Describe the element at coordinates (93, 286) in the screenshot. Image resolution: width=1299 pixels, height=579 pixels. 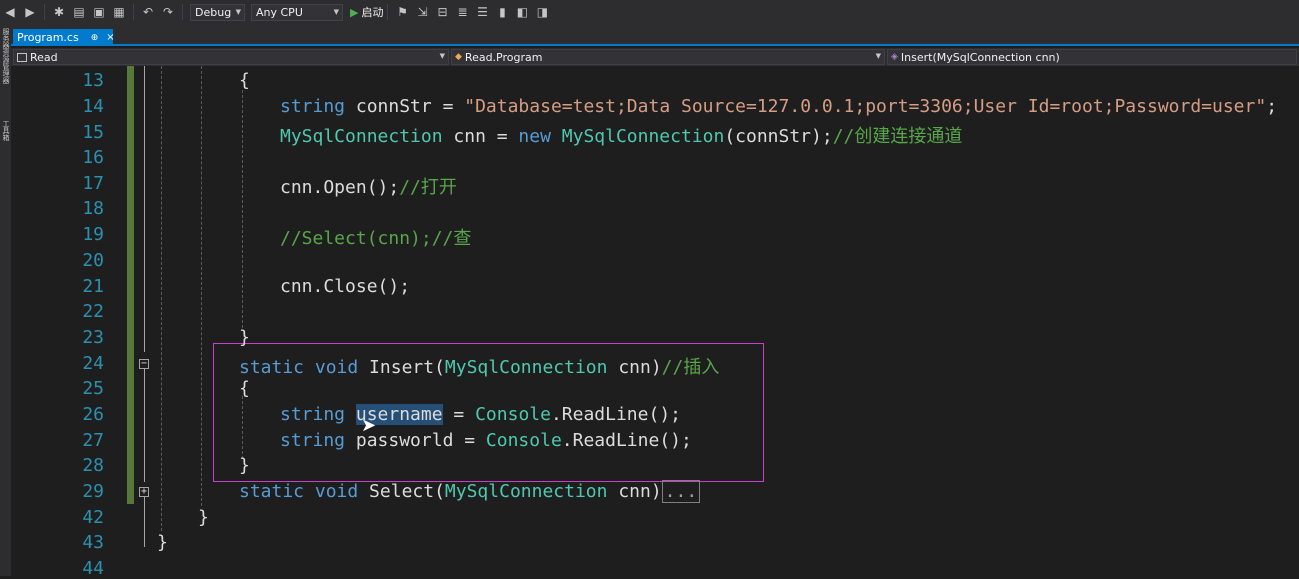
I see `line-number: 21` at that location.